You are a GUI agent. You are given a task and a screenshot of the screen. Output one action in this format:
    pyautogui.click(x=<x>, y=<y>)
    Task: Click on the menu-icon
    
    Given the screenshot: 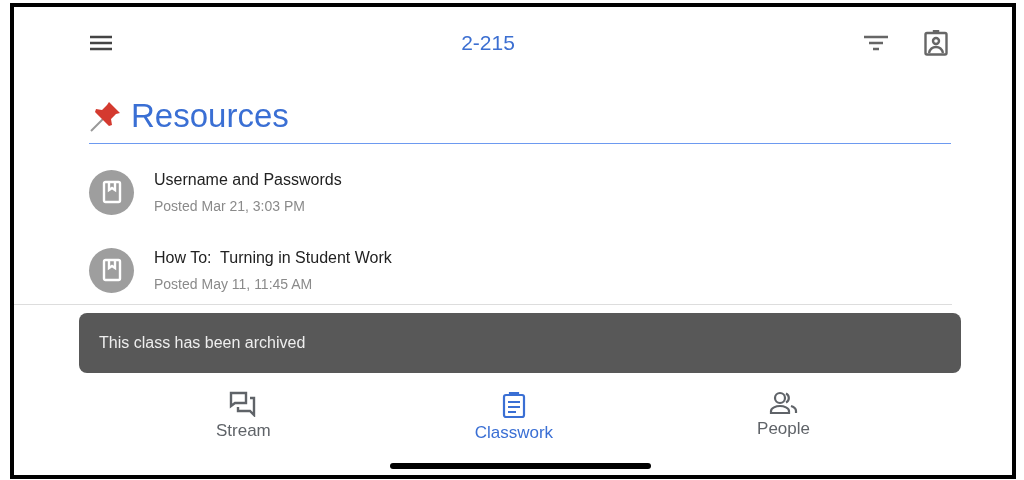 What is the action you would take?
    pyautogui.click(x=101, y=43)
    